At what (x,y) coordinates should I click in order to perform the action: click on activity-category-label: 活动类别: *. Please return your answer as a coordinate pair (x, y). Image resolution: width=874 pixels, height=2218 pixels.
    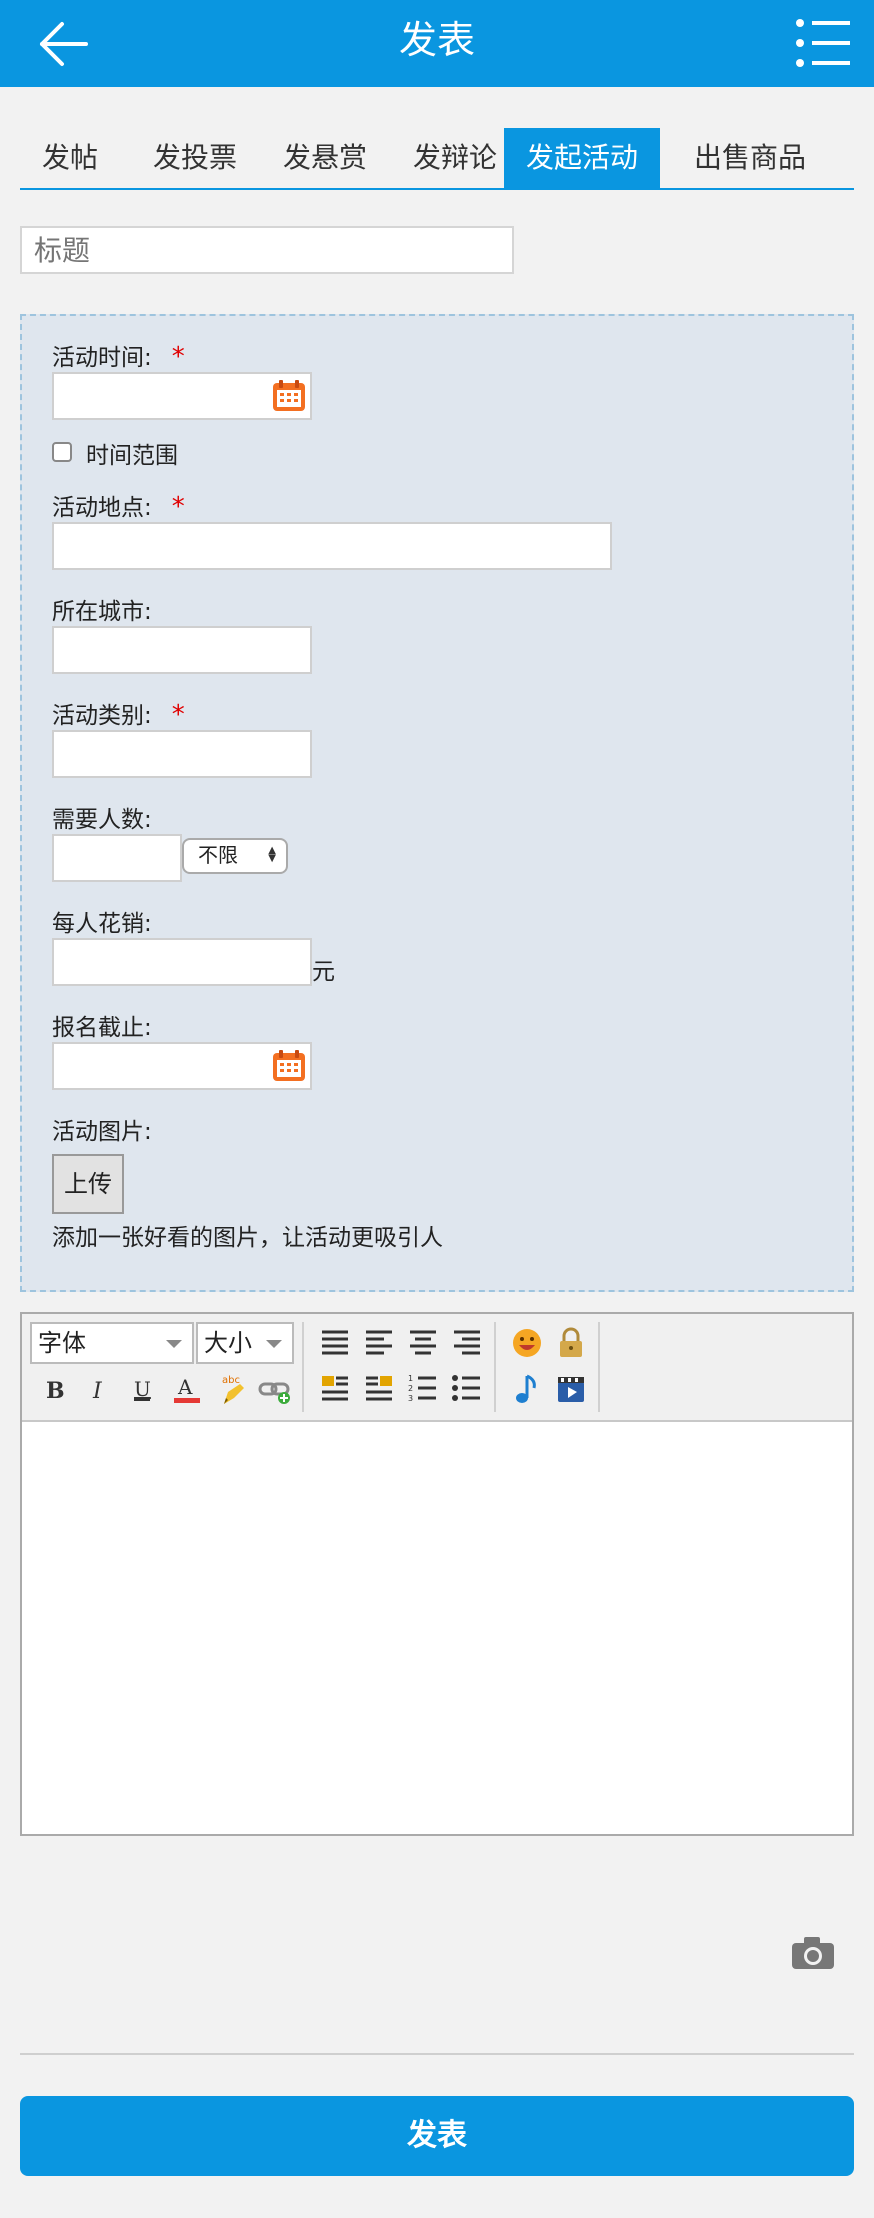
    Looking at the image, I should click on (118, 715).